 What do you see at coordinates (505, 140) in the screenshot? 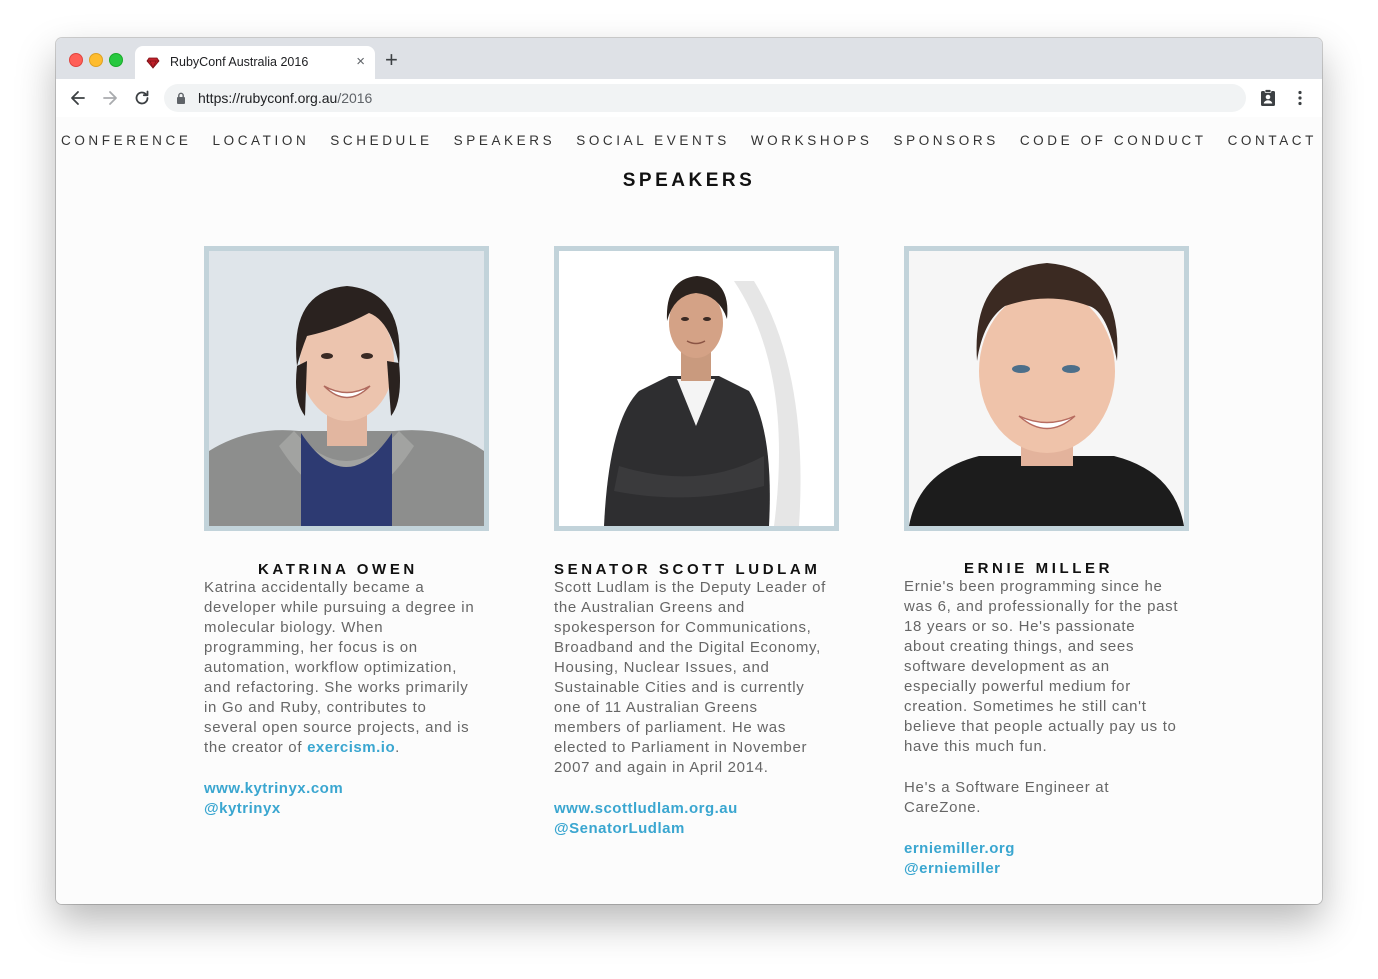
I see `nav-speakers: SPEAKERS` at bounding box center [505, 140].